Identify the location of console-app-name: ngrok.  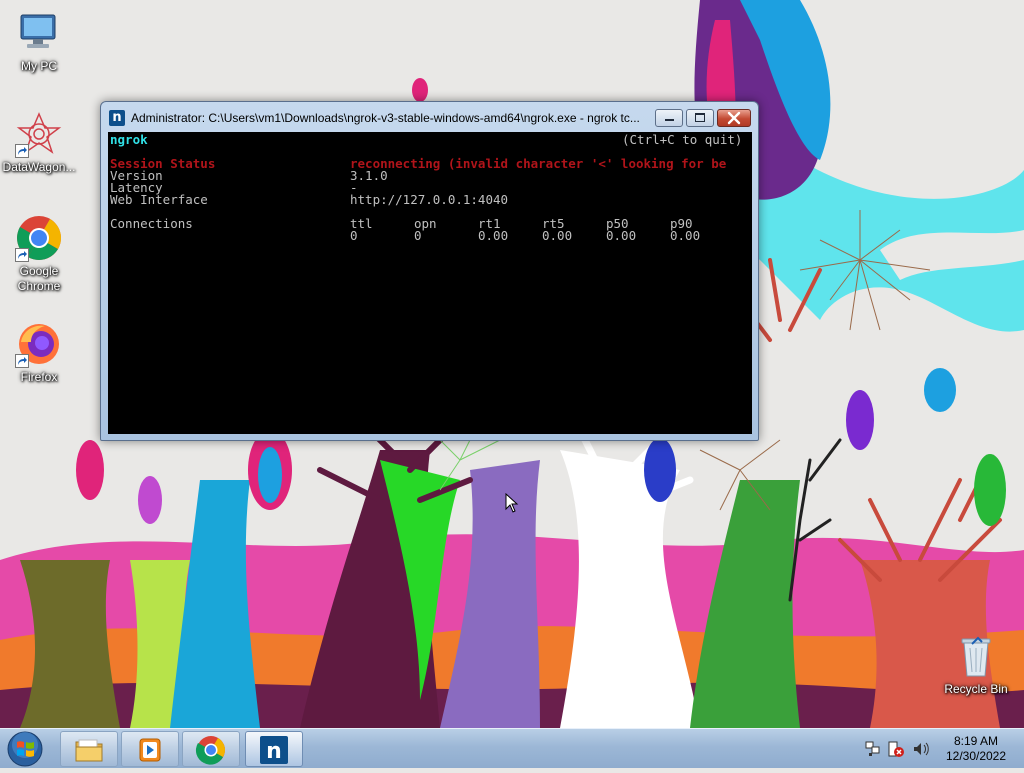
(129, 139).